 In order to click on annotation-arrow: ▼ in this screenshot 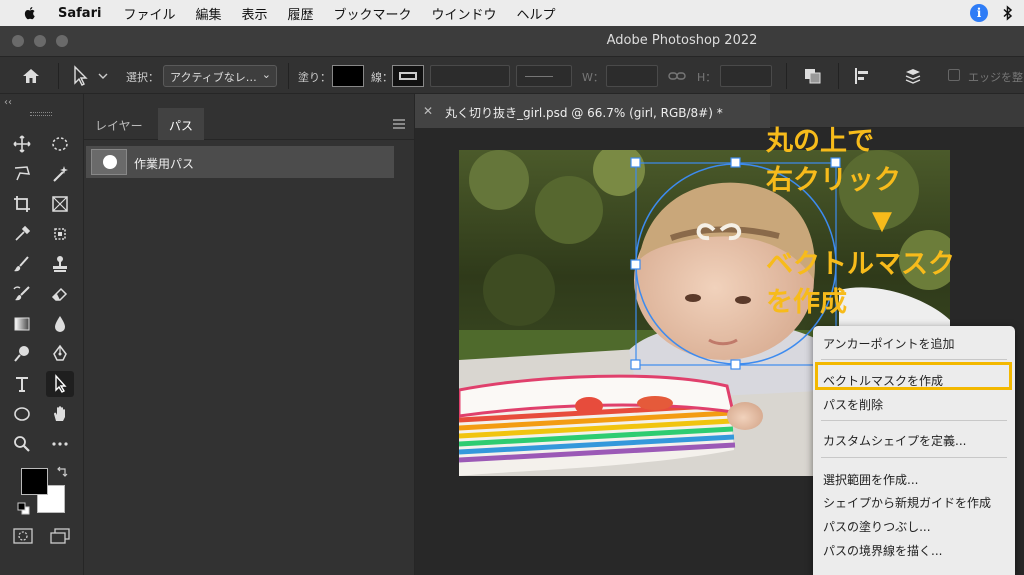, I will do `click(882, 221)`.